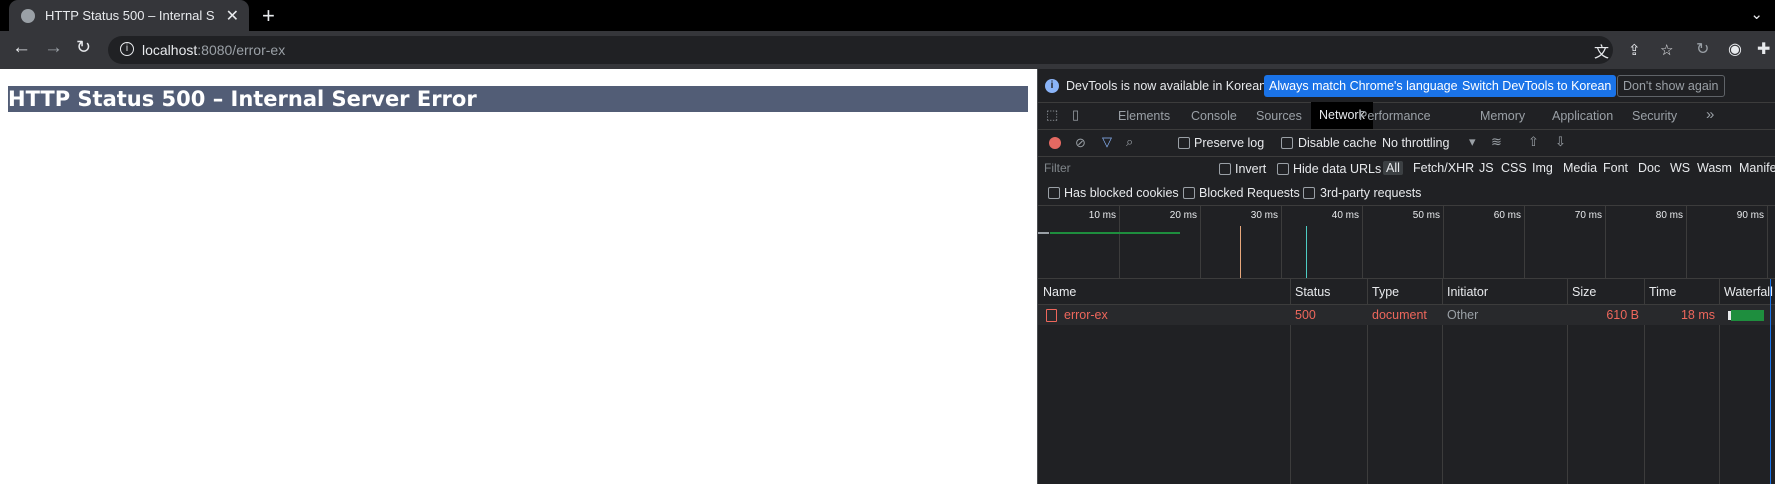 The width and height of the screenshot is (1775, 484). Describe the element at coordinates (1229, 143) in the screenshot. I see `preserve-log-label: Preserve log` at that location.